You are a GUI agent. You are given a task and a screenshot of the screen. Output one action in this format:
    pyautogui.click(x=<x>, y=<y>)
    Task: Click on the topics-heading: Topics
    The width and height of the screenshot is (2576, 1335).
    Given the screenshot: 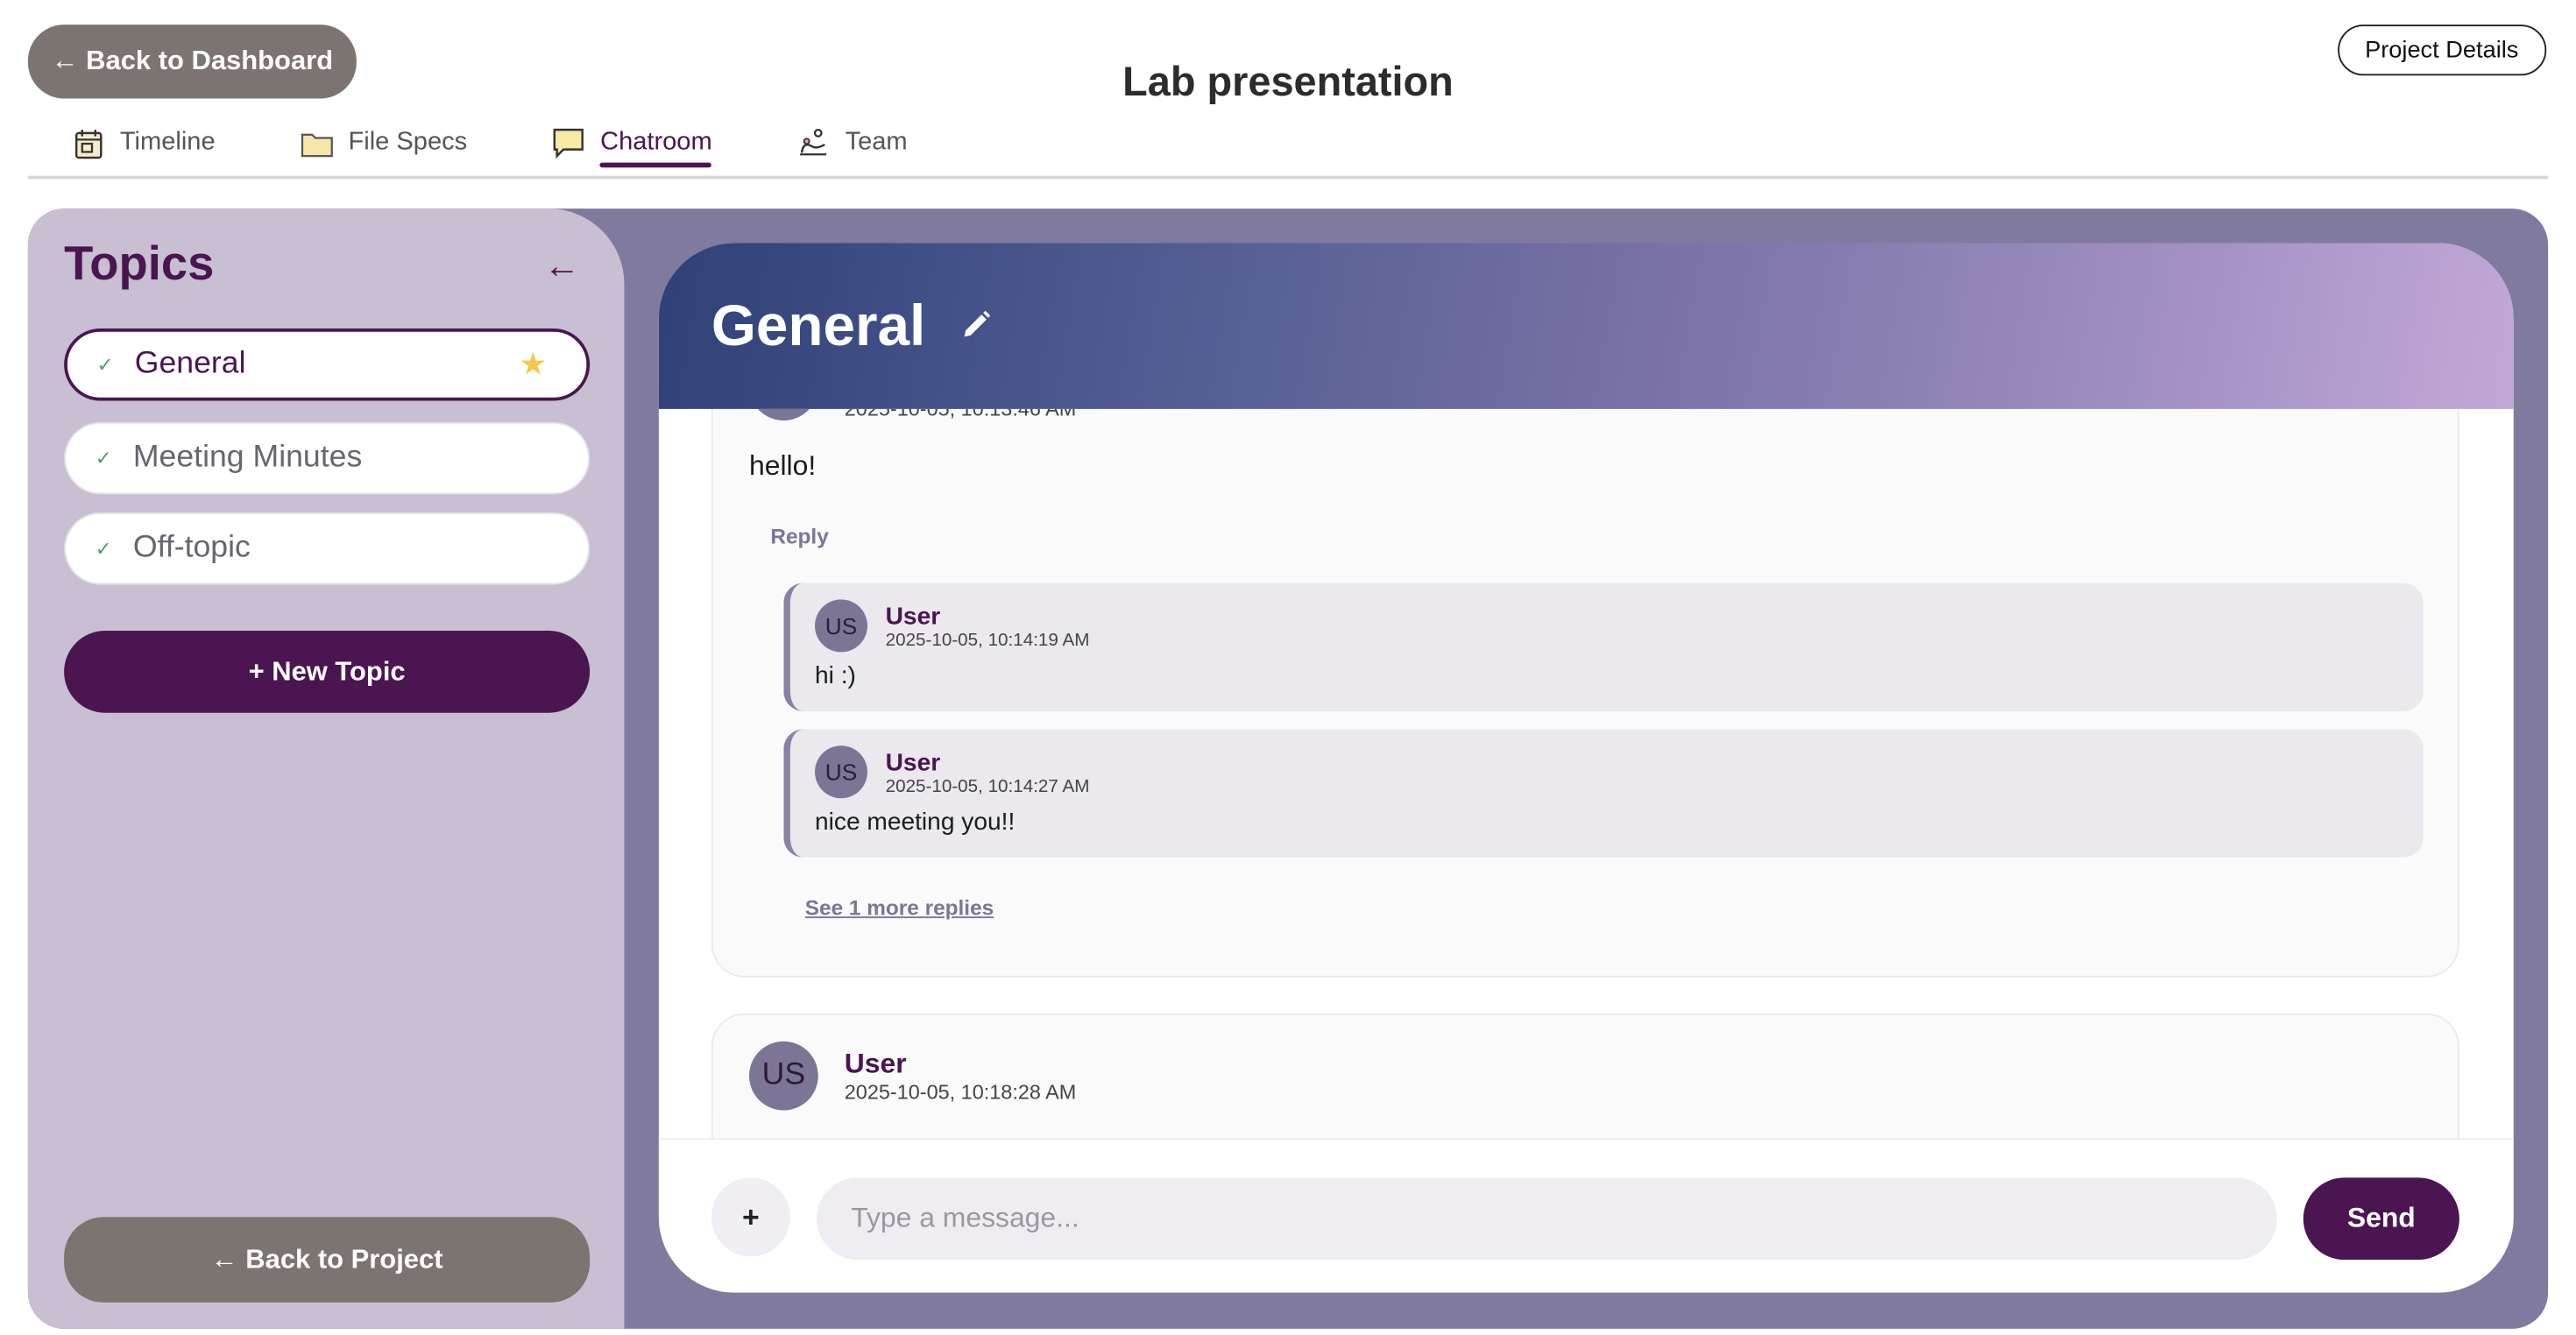 What is the action you would take?
    pyautogui.click(x=139, y=264)
    